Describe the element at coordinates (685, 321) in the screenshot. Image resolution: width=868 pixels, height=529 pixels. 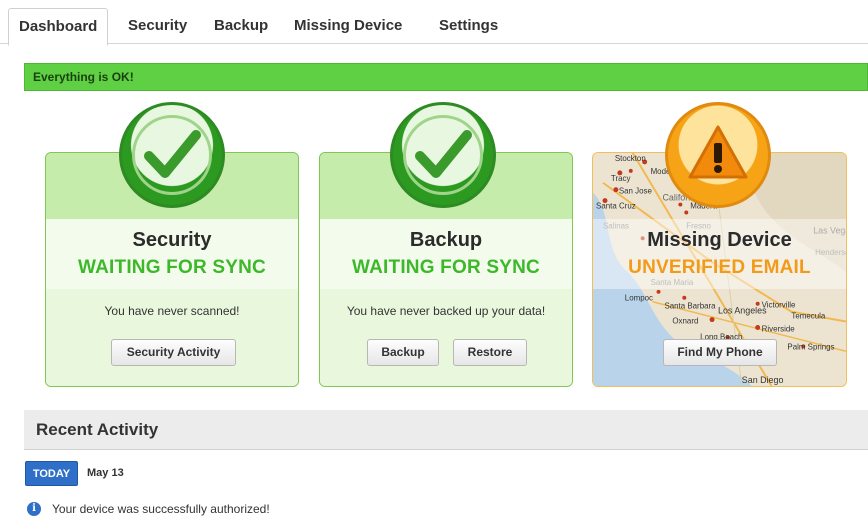
I see `svg-text: Oxnard` at that location.